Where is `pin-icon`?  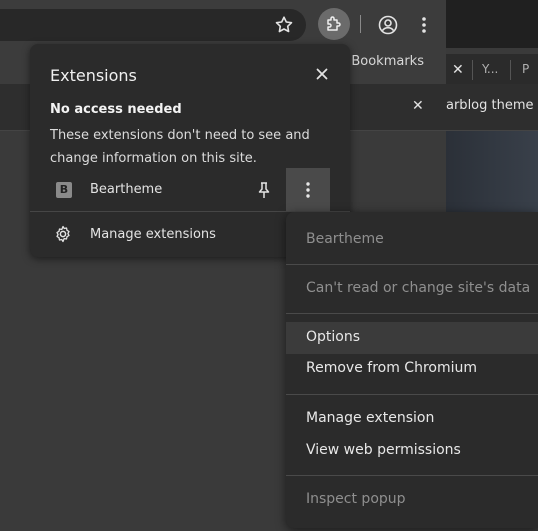
pin-icon is located at coordinates (264, 190).